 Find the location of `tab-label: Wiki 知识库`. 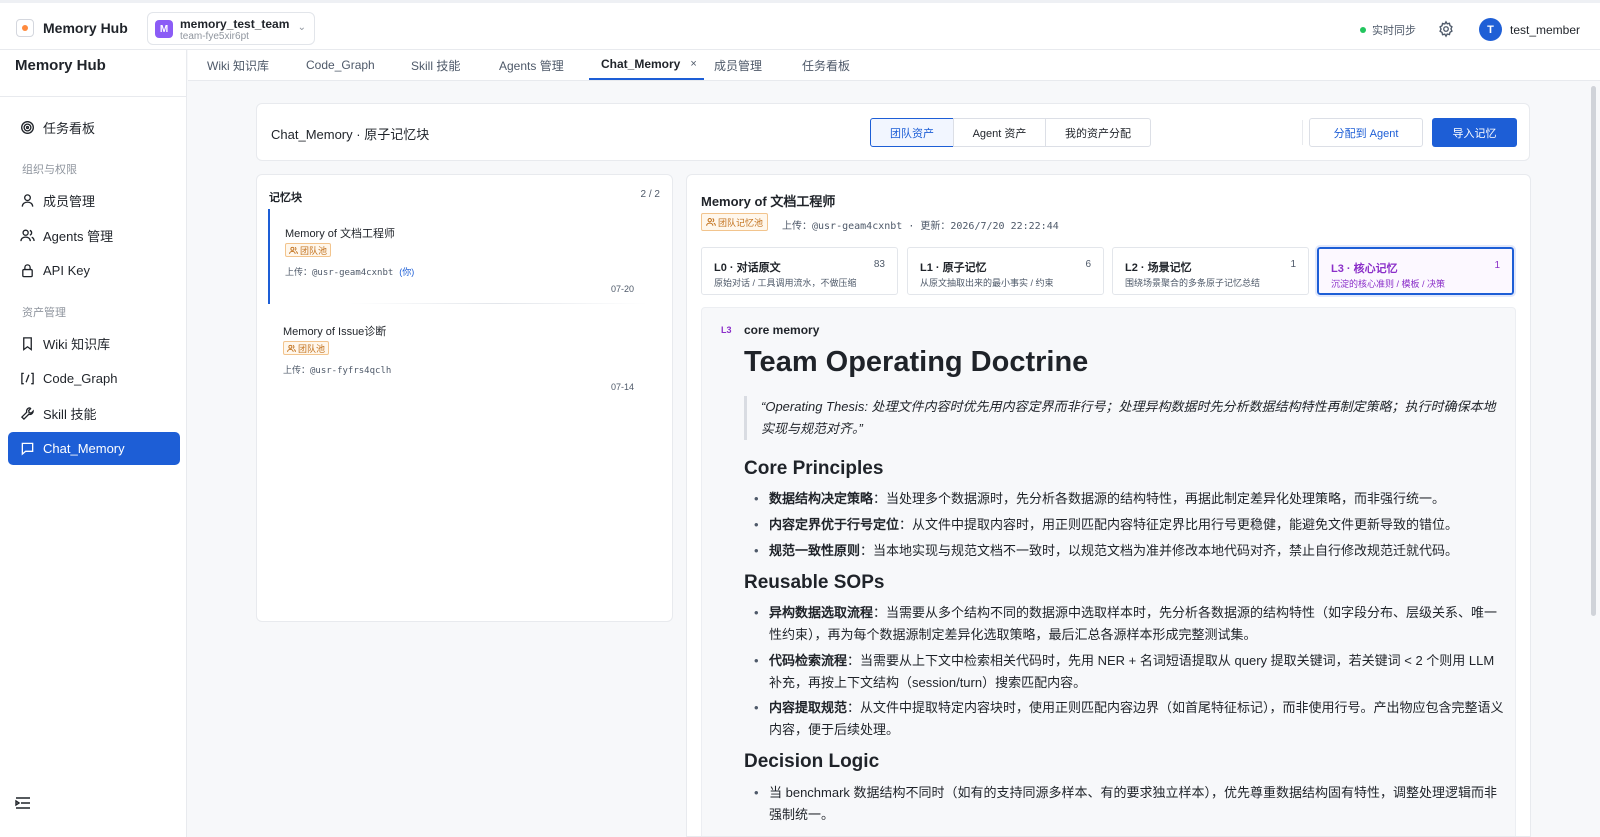

tab-label: Wiki 知识库 is located at coordinates (238, 65).